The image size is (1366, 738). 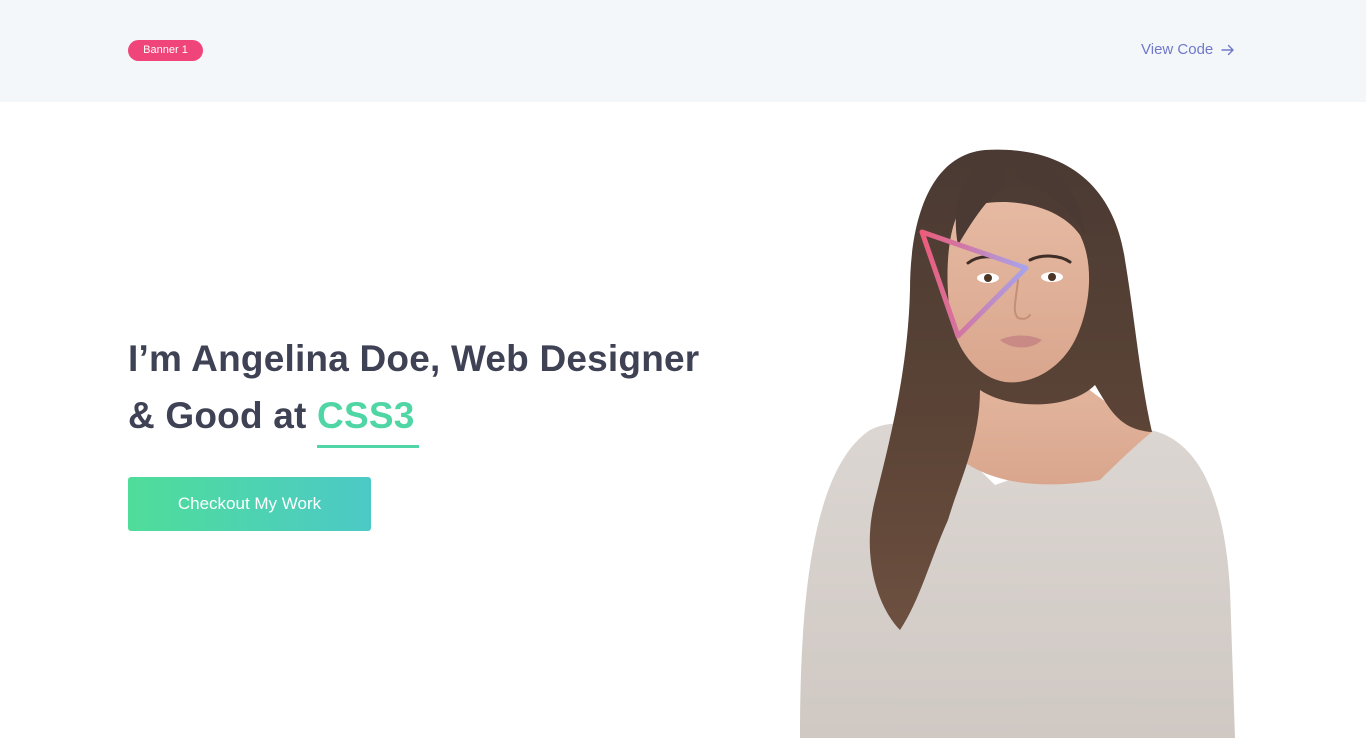 I want to click on view-code-label: View Code, so click(x=1177, y=49).